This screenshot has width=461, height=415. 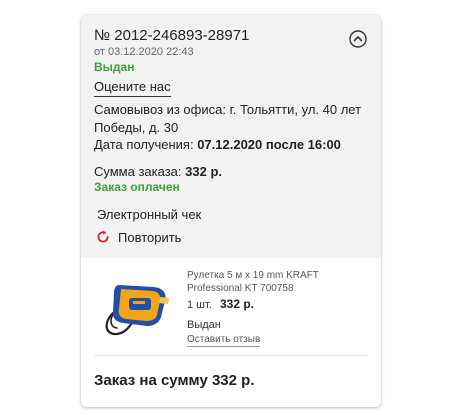 I want to click on order-sum-value: 332 р., so click(x=203, y=171).